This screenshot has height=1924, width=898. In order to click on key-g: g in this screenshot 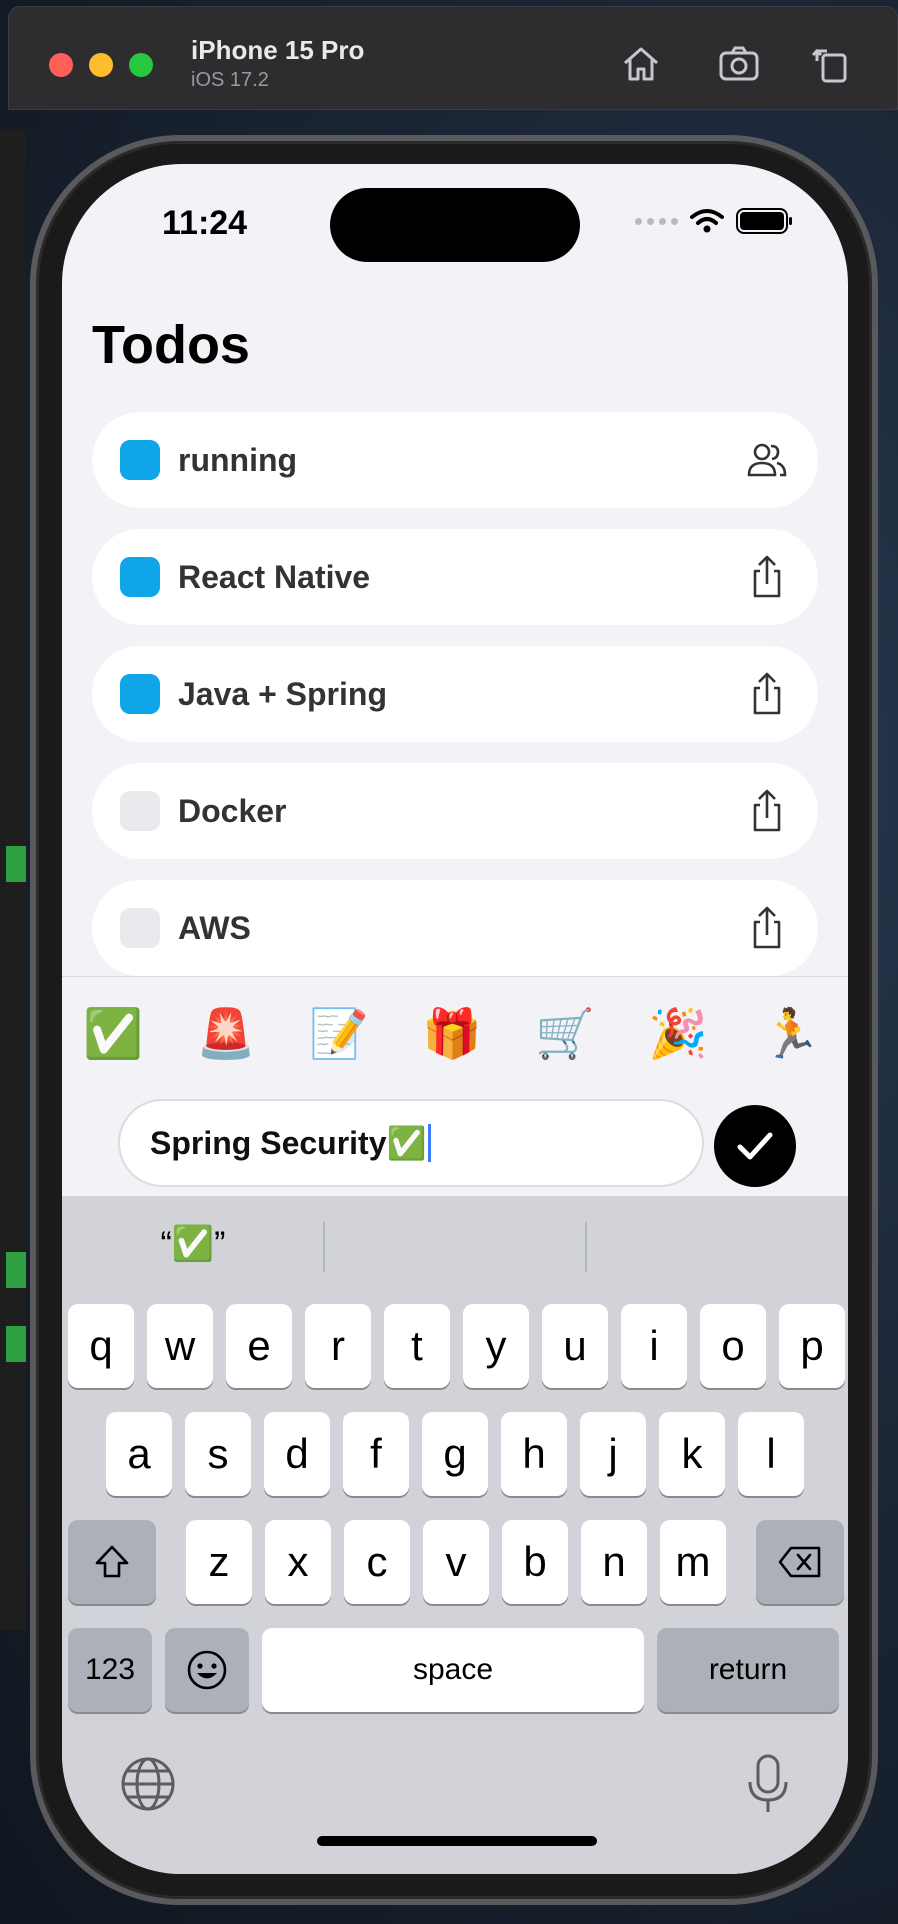, I will do `click(455, 1454)`.